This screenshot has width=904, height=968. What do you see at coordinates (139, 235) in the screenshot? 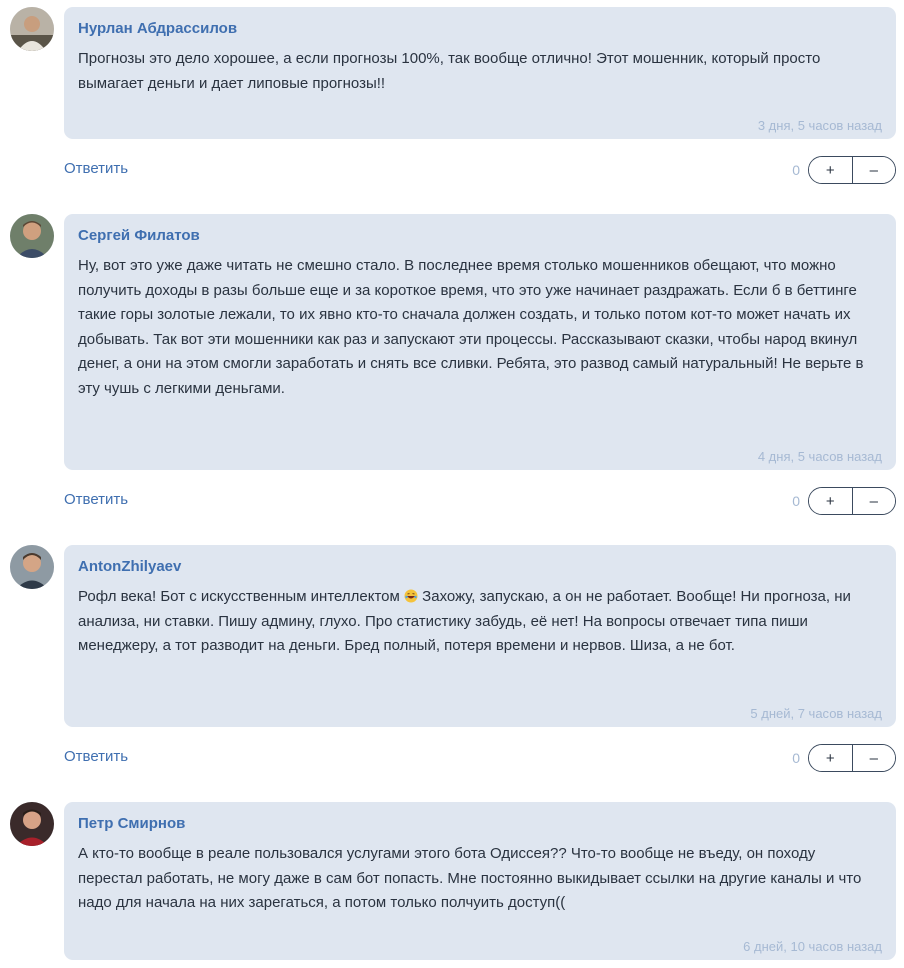
I see `comment-author: Сергей Филатов` at bounding box center [139, 235].